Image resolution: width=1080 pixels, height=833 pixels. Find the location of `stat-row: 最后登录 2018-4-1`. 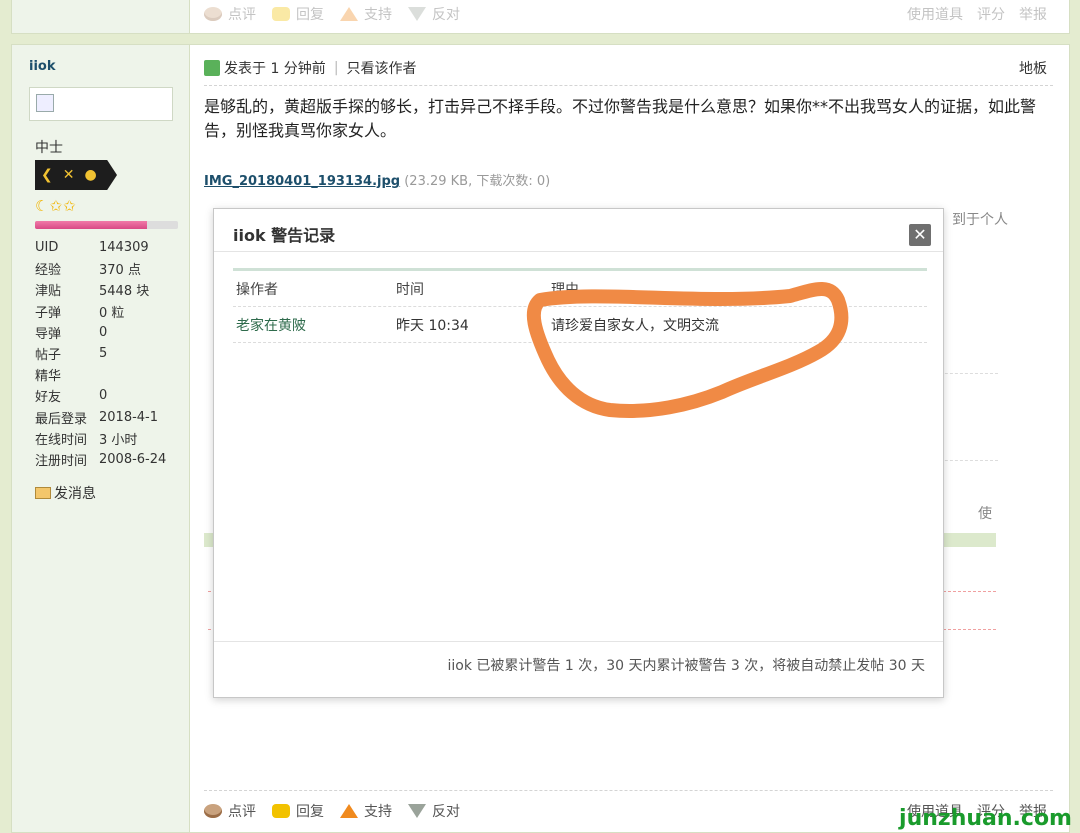

stat-row: 最后登录 2018-4-1 is located at coordinates (100, 417).